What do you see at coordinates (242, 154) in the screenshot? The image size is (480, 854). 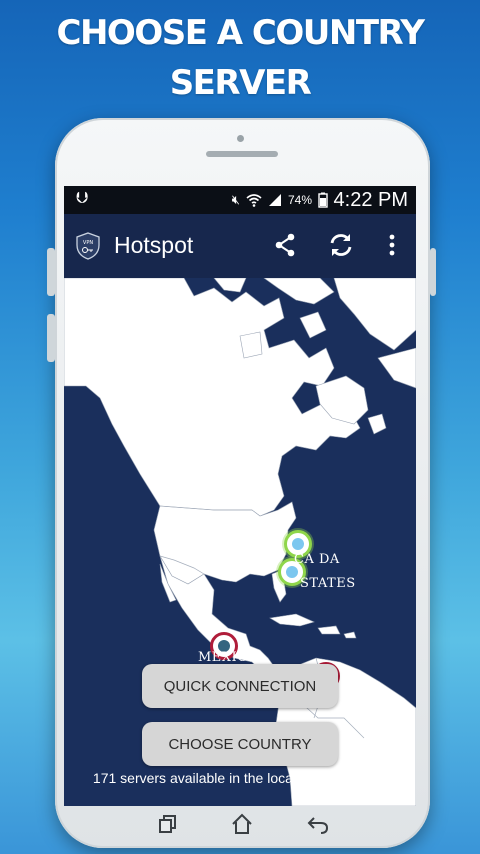 I see `earpiece-speaker` at bounding box center [242, 154].